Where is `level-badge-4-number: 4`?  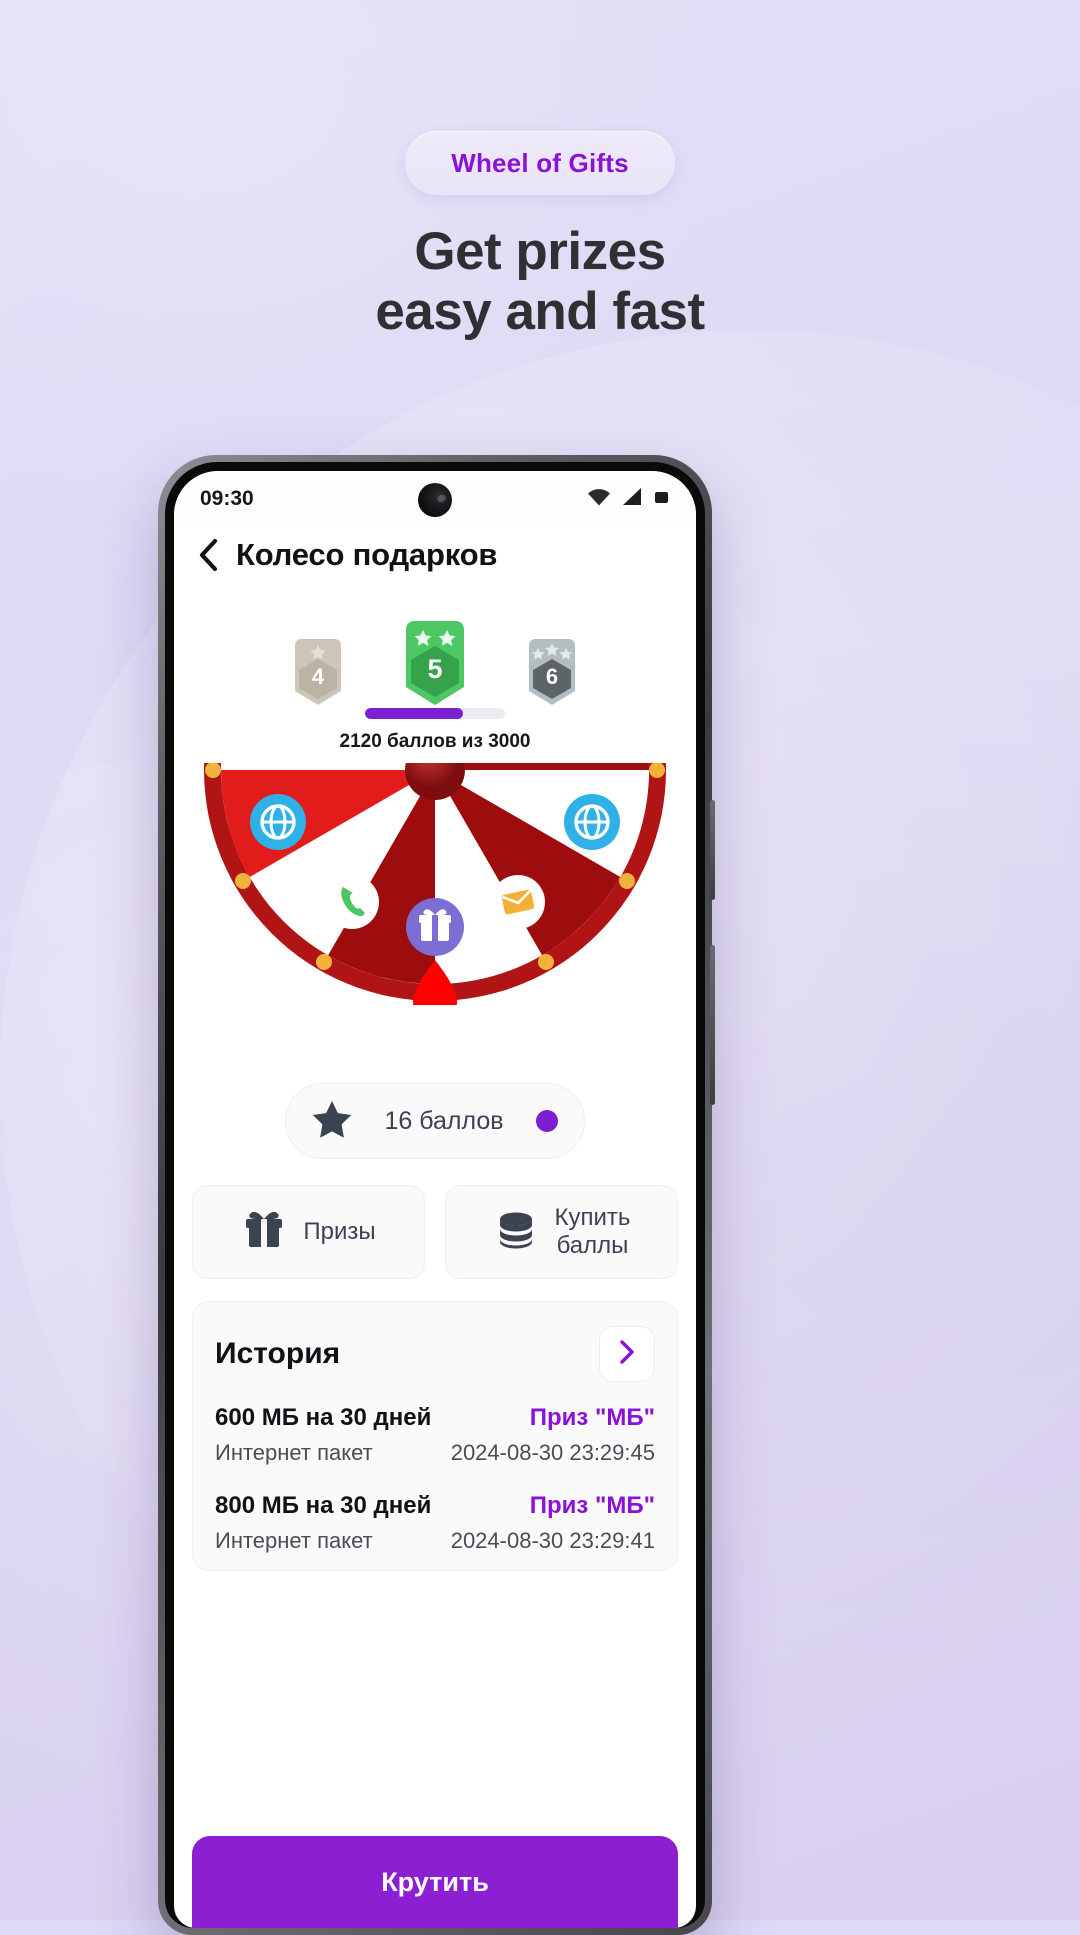
level-badge-4-number: 4 is located at coordinates (318, 677).